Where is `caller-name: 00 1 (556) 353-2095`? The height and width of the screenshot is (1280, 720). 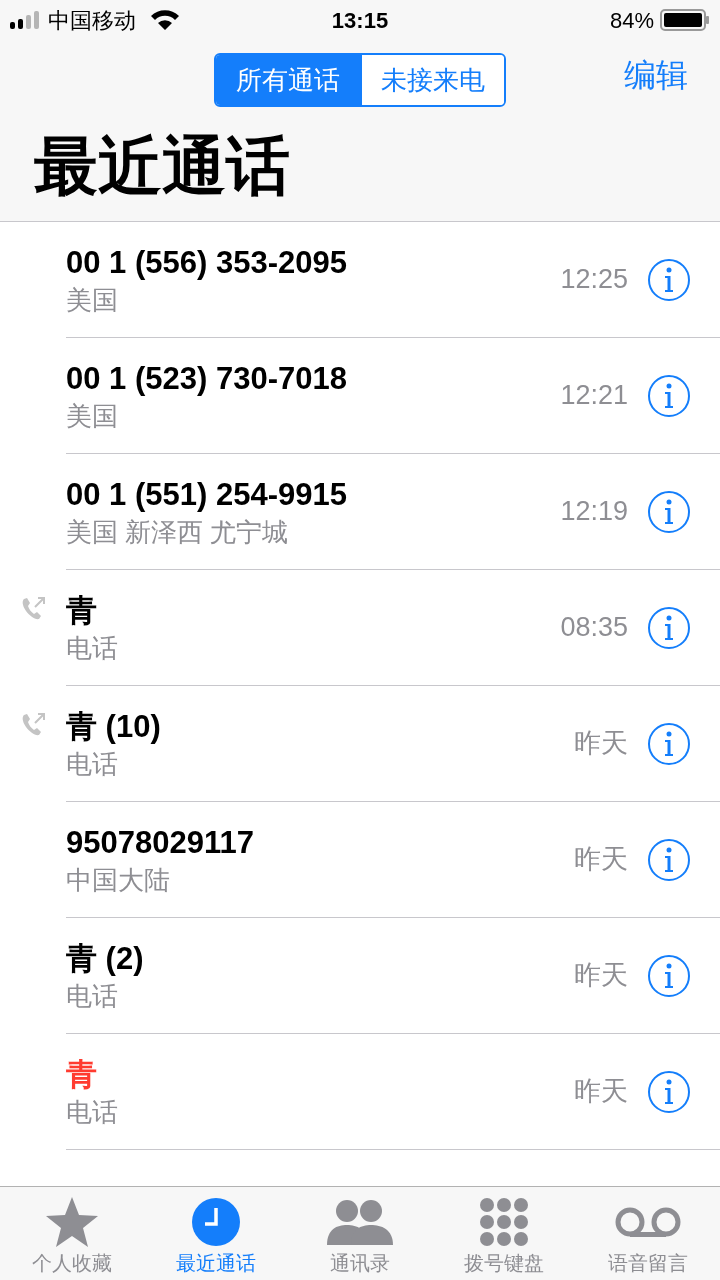 caller-name: 00 1 (556) 353-2095 is located at coordinates (207, 262).